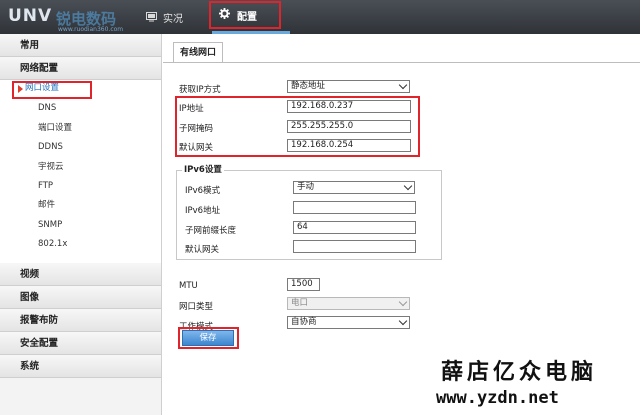  I want to click on gateway-input: 192.168.0.254, so click(349, 145).